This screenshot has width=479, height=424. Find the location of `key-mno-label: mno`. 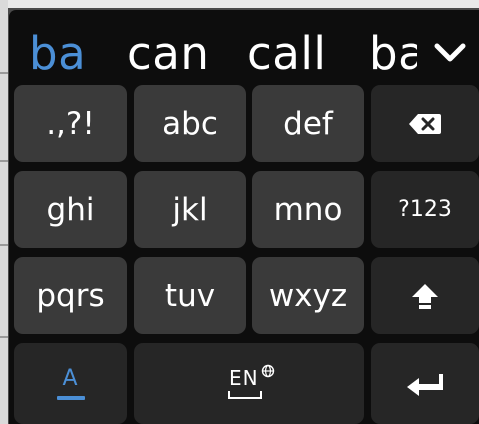

key-mno-label: mno is located at coordinates (308, 209).